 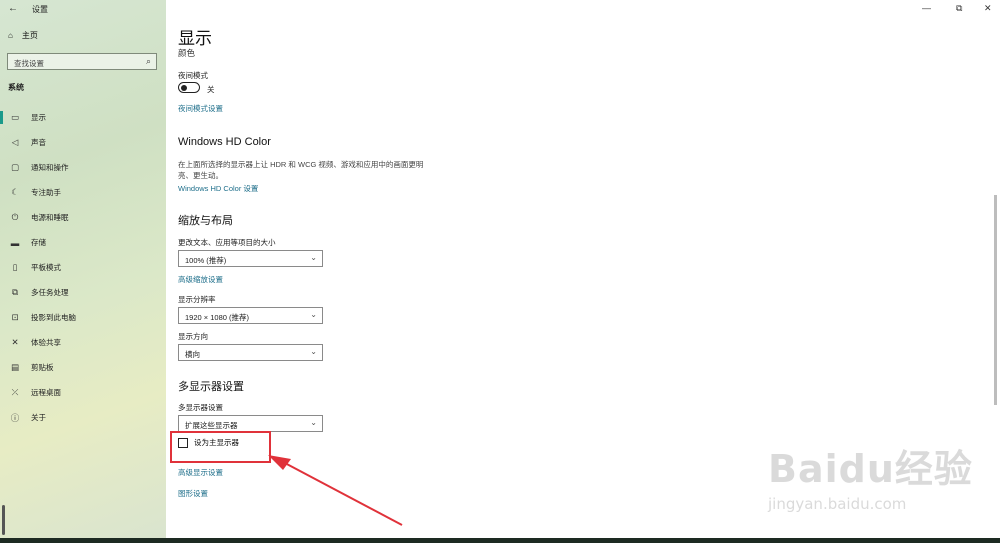 What do you see at coordinates (15, 142) in the screenshot?
I see `speaker-icon: ◁` at bounding box center [15, 142].